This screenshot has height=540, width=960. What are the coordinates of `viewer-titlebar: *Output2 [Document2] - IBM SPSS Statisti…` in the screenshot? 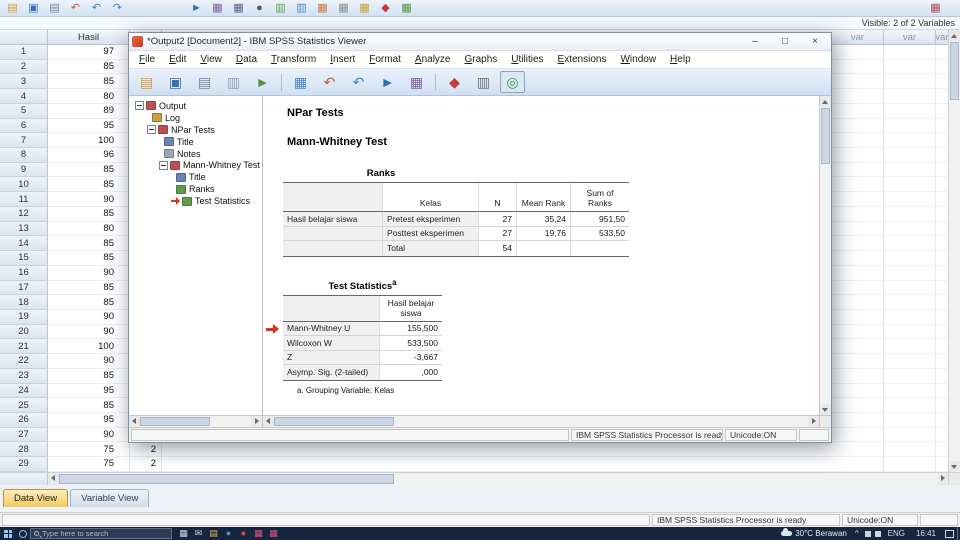 It's located at (480, 42).